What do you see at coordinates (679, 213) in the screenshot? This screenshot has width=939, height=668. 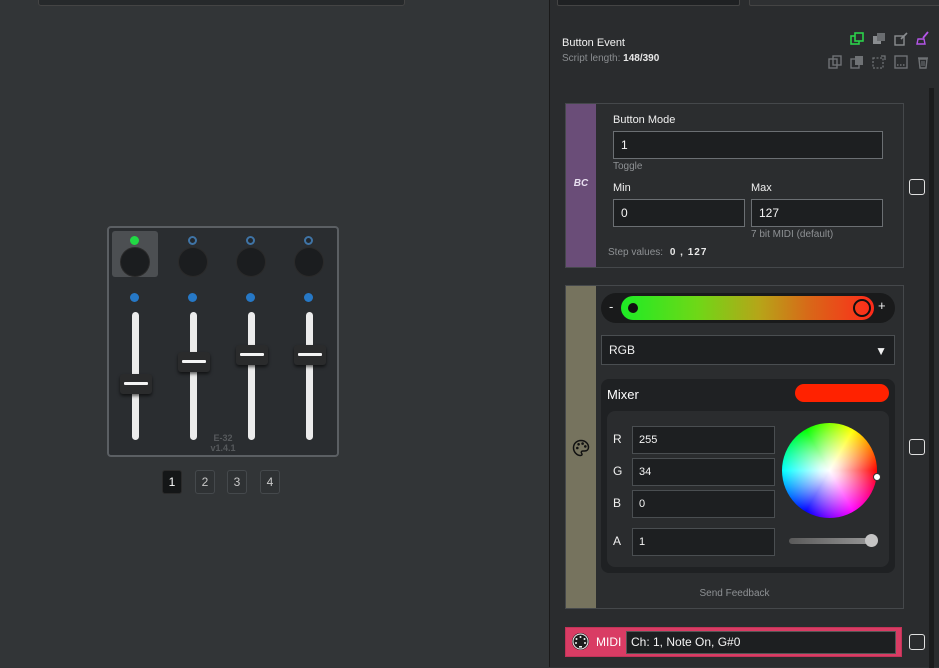 I see `min-input: 0` at bounding box center [679, 213].